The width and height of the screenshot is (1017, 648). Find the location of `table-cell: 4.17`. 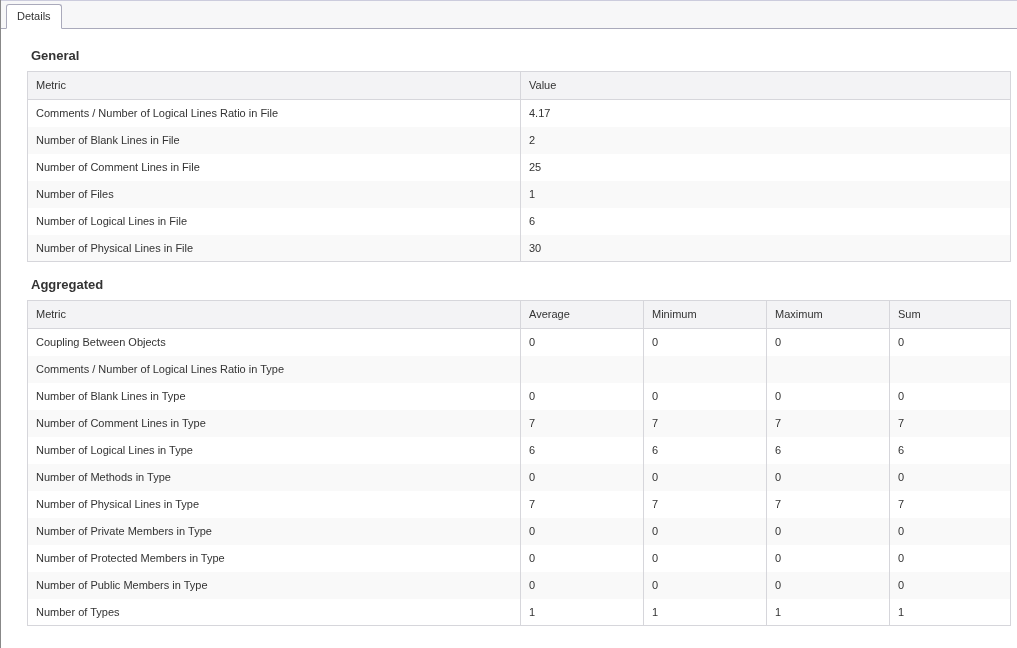

table-cell: 4.17 is located at coordinates (765, 113).